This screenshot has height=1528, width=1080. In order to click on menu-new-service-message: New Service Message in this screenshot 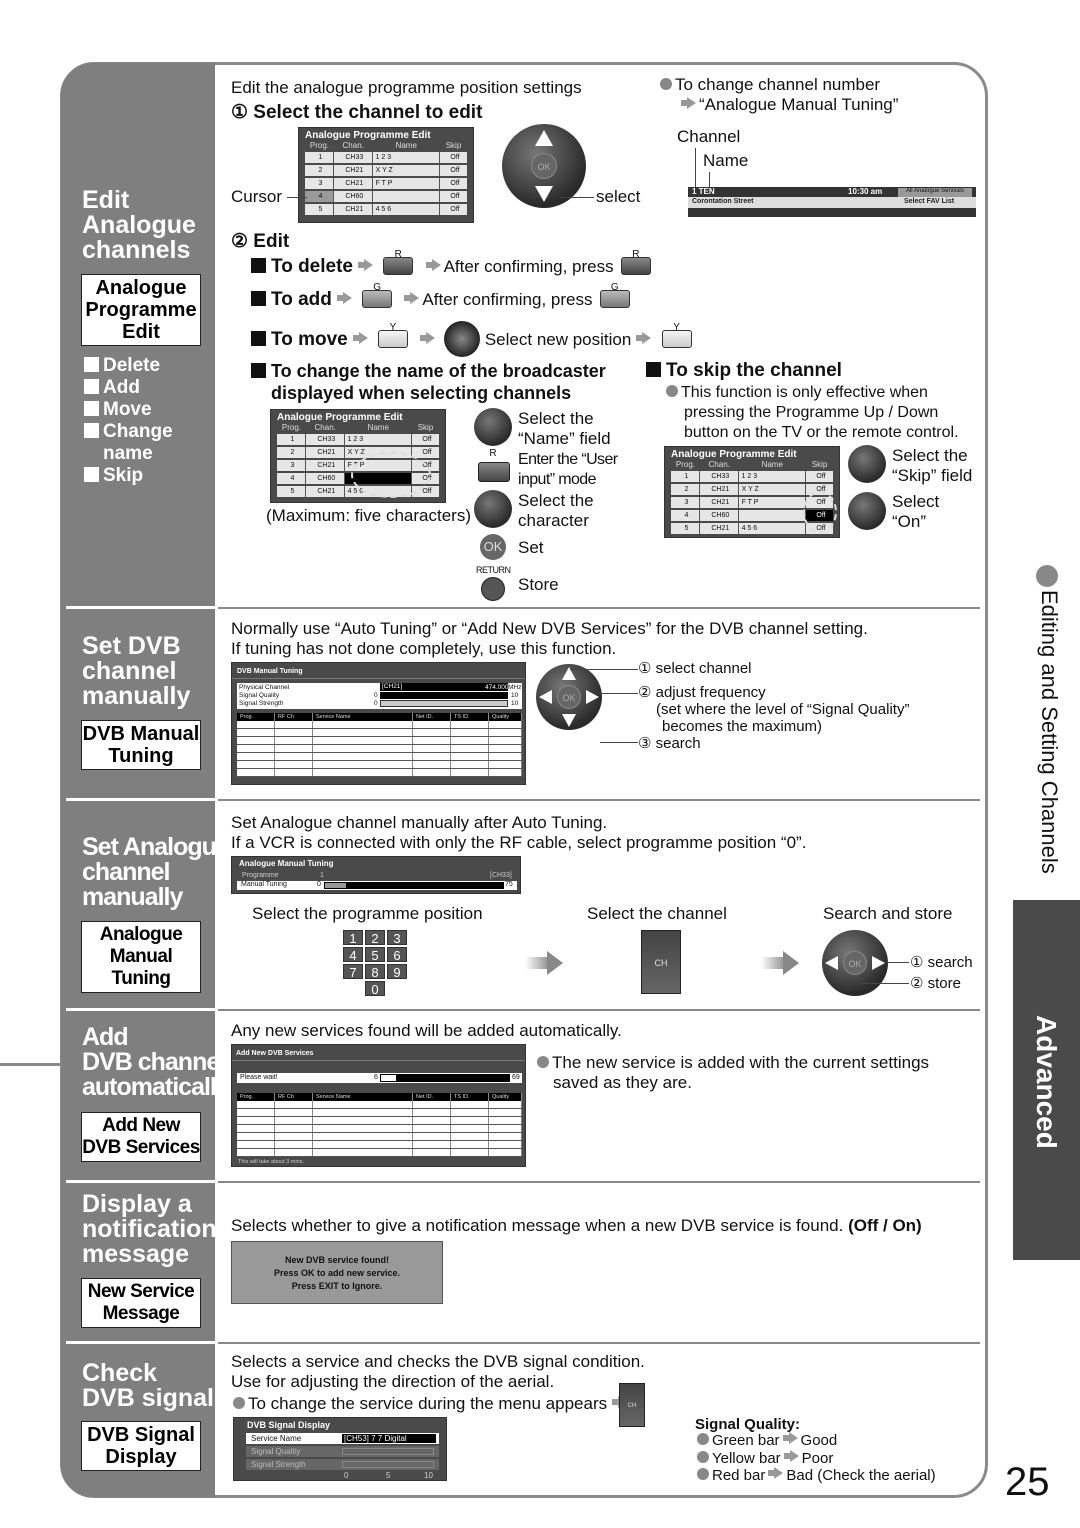, I will do `click(141, 1303)`.